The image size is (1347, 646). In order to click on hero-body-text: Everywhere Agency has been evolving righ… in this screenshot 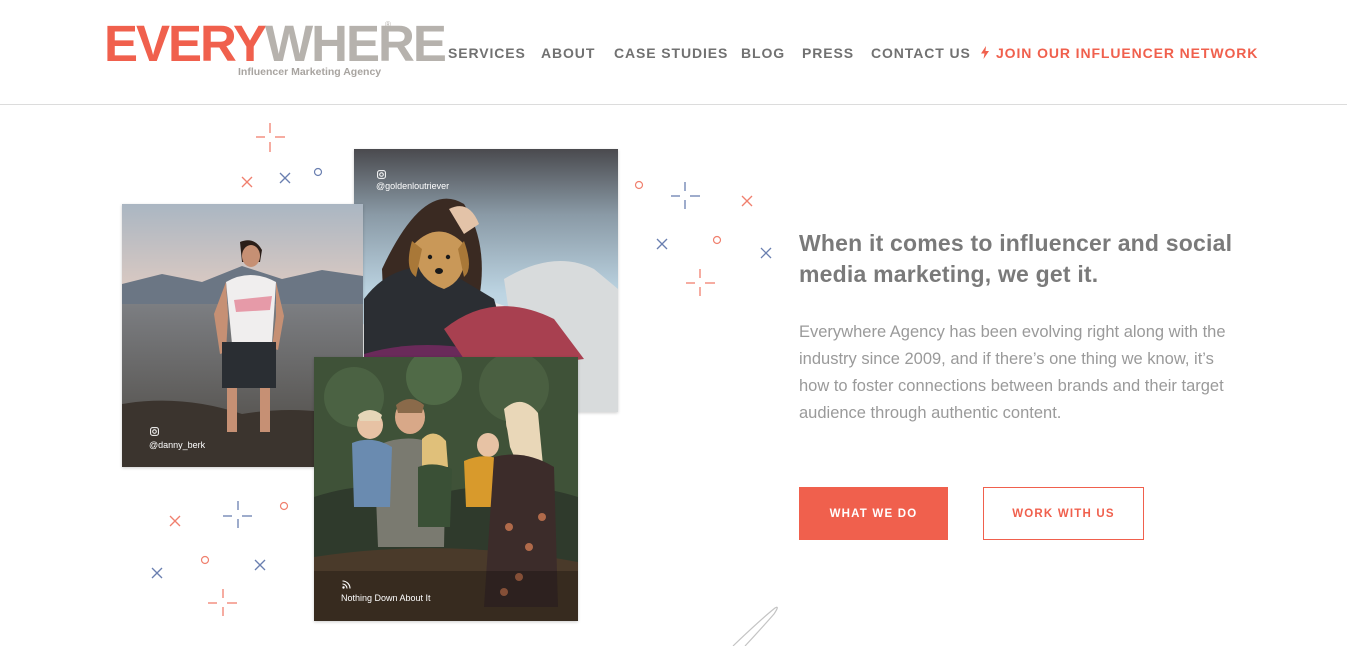, I will do `click(1012, 372)`.